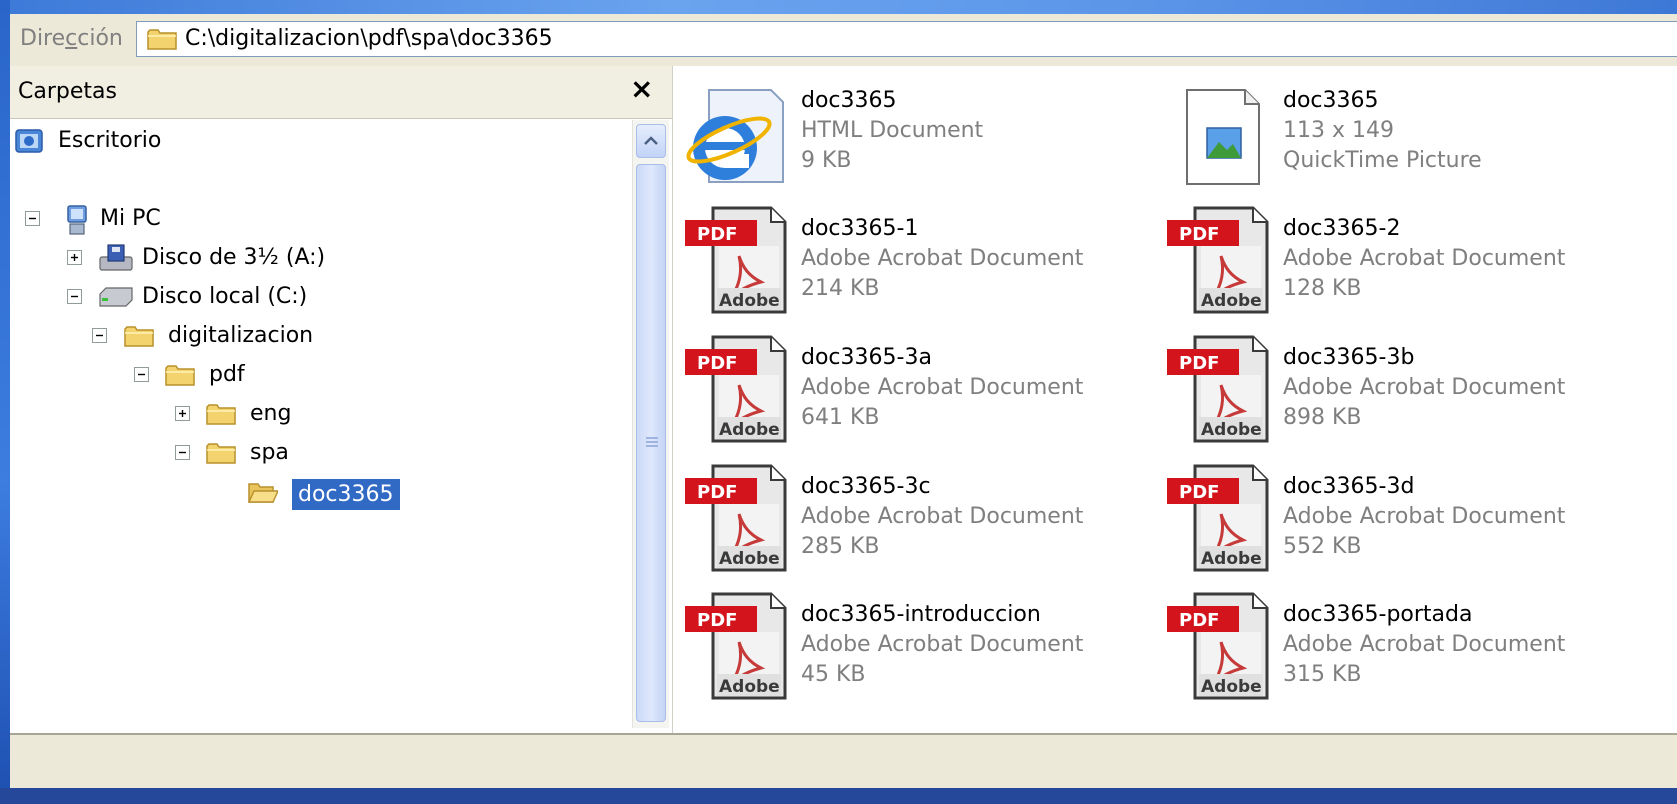  Describe the element at coordinates (130, 218) in the screenshot. I see `tree-item-label: Mi PC` at that location.